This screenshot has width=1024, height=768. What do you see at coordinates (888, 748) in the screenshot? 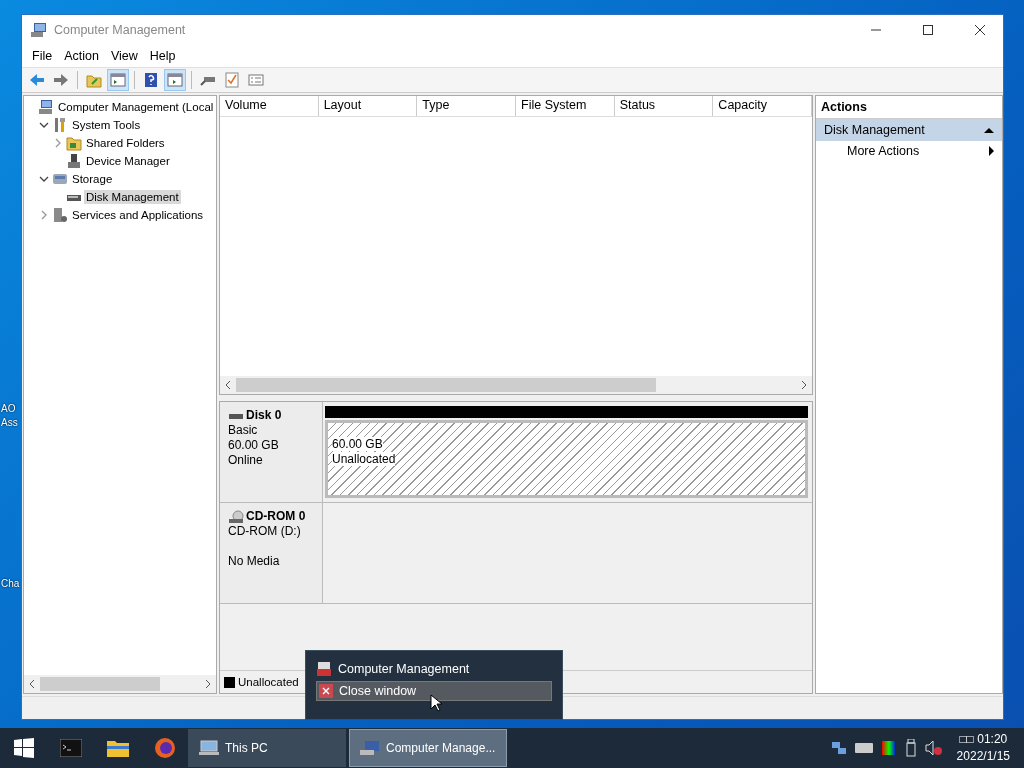
I see `color-display-icon` at bounding box center [888, 748].